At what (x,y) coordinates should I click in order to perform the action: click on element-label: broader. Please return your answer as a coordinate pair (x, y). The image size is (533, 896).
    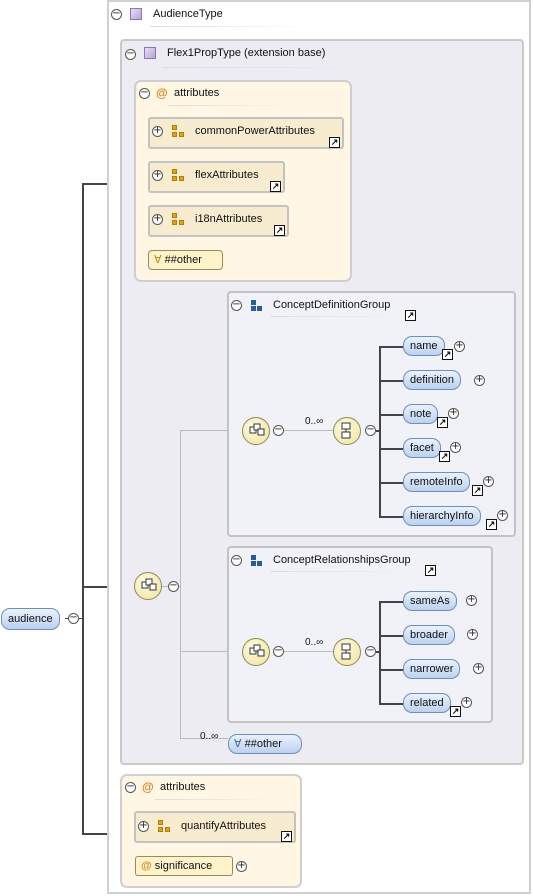
    Looking at the image, I should click on (429, 635).